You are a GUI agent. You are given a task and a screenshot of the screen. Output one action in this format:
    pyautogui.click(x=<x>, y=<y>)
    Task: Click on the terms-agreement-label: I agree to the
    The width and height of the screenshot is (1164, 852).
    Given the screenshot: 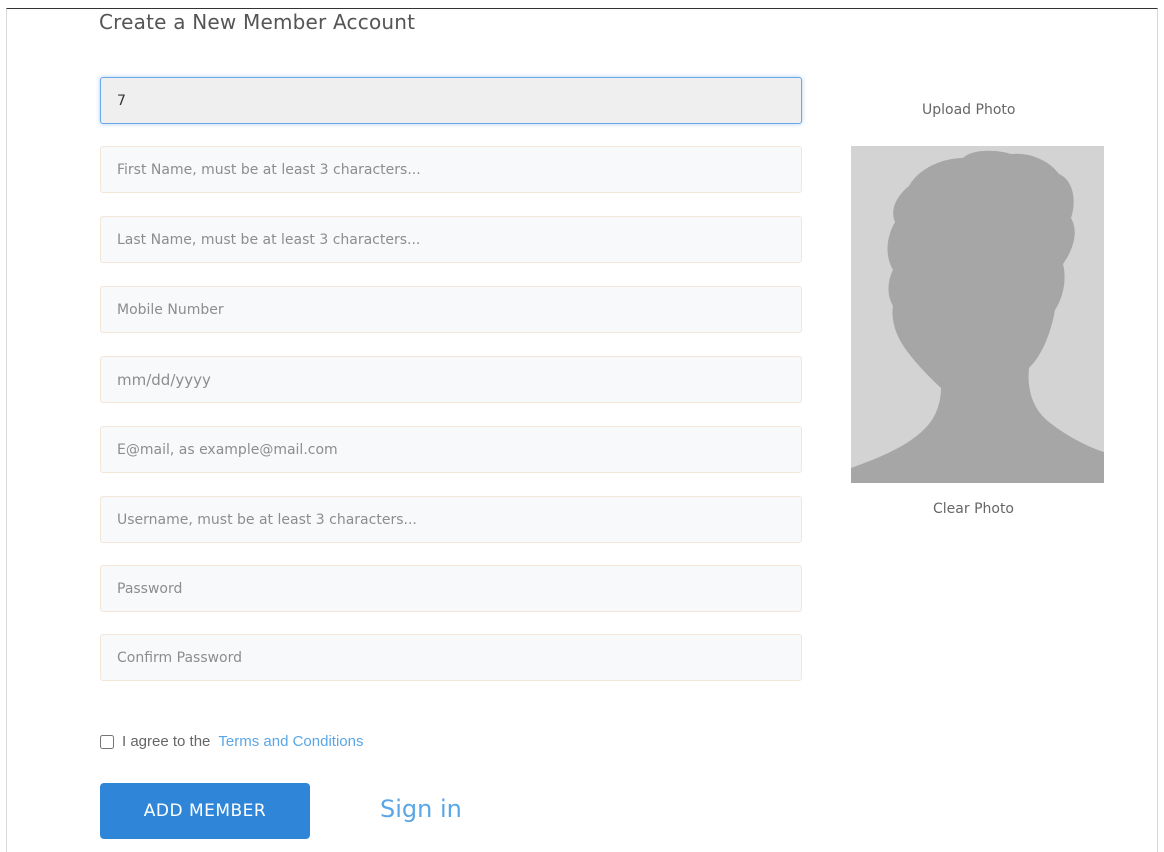 What is the action you would take?
    pyautogui.click(x=166, y=741)
    